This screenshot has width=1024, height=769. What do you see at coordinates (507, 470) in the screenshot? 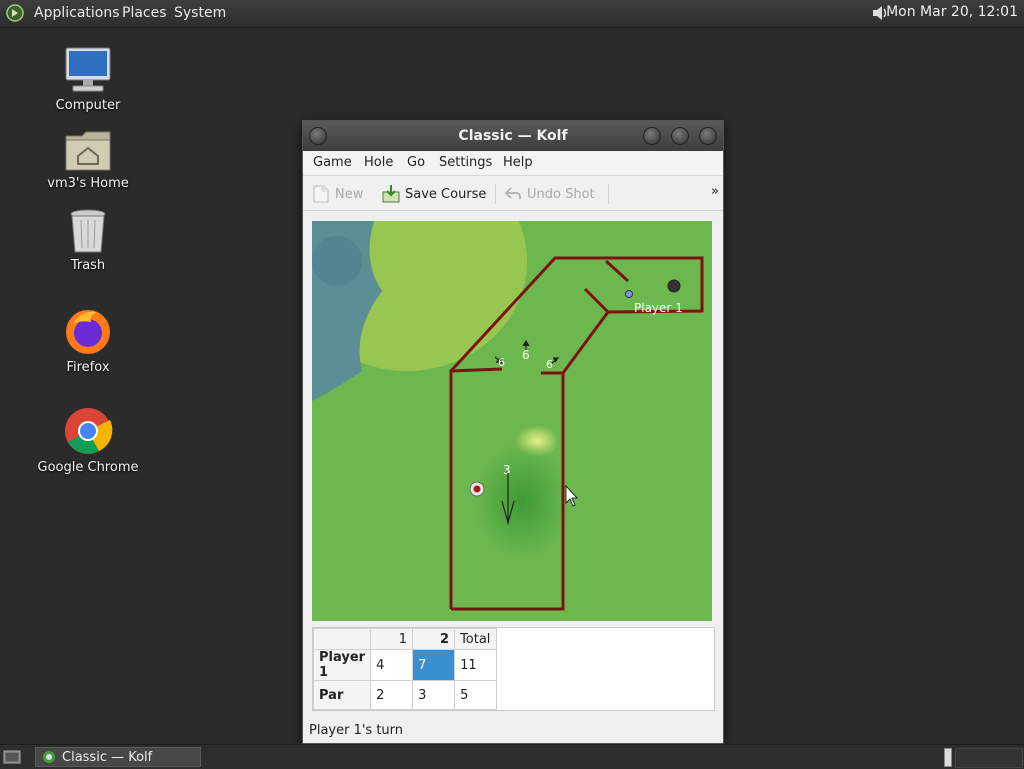
I see `slope-label: 3` at bounding box center [507, 470].